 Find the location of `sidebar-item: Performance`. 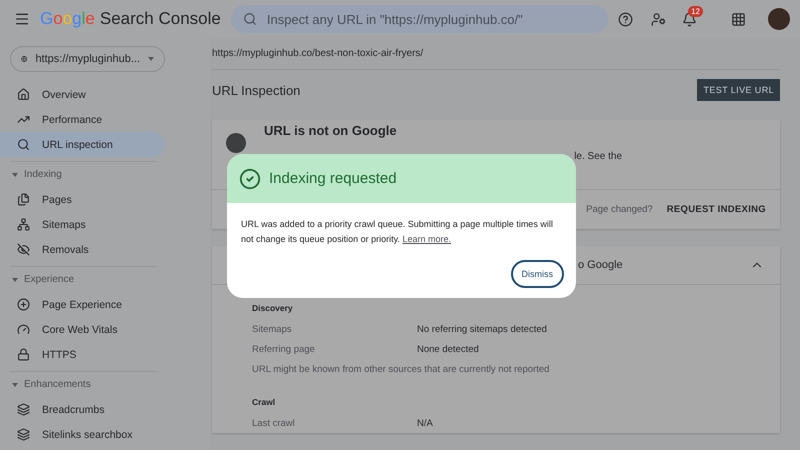

sidebar-item: Performance is located at coordinates (82, 119).